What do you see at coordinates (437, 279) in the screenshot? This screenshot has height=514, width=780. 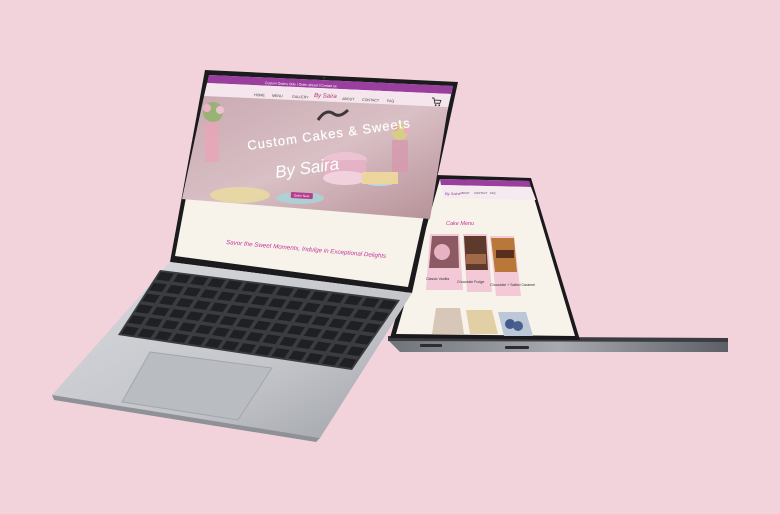 I see `back-card-1-name: Classic Vanilla` at bounding box center [437, 279].